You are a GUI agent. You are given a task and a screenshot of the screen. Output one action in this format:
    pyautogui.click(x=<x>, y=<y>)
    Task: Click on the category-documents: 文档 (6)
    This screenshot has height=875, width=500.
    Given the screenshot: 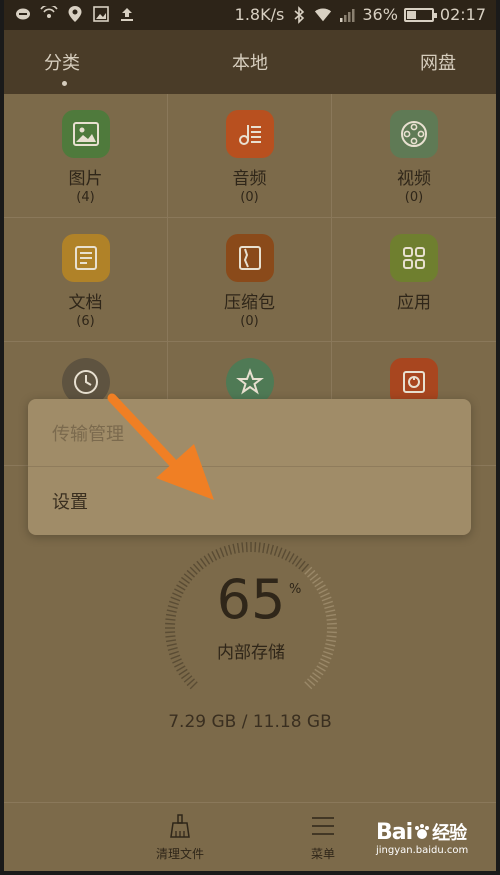 What is the action you would take?
    pyautogui.click(x=86, y=280)
    